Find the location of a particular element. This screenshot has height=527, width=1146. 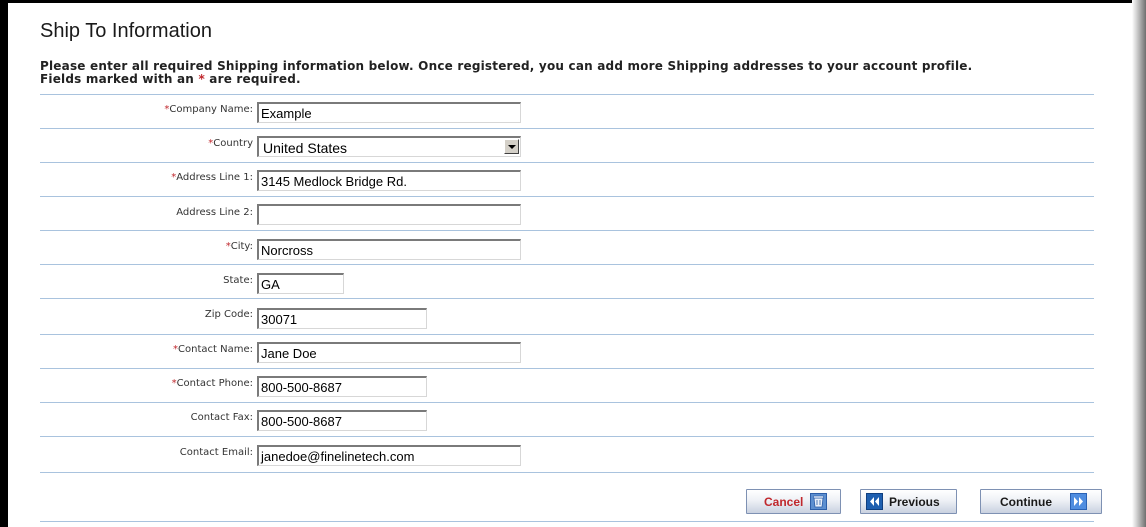

country-label: *Country is located at coordinates (230, 143).